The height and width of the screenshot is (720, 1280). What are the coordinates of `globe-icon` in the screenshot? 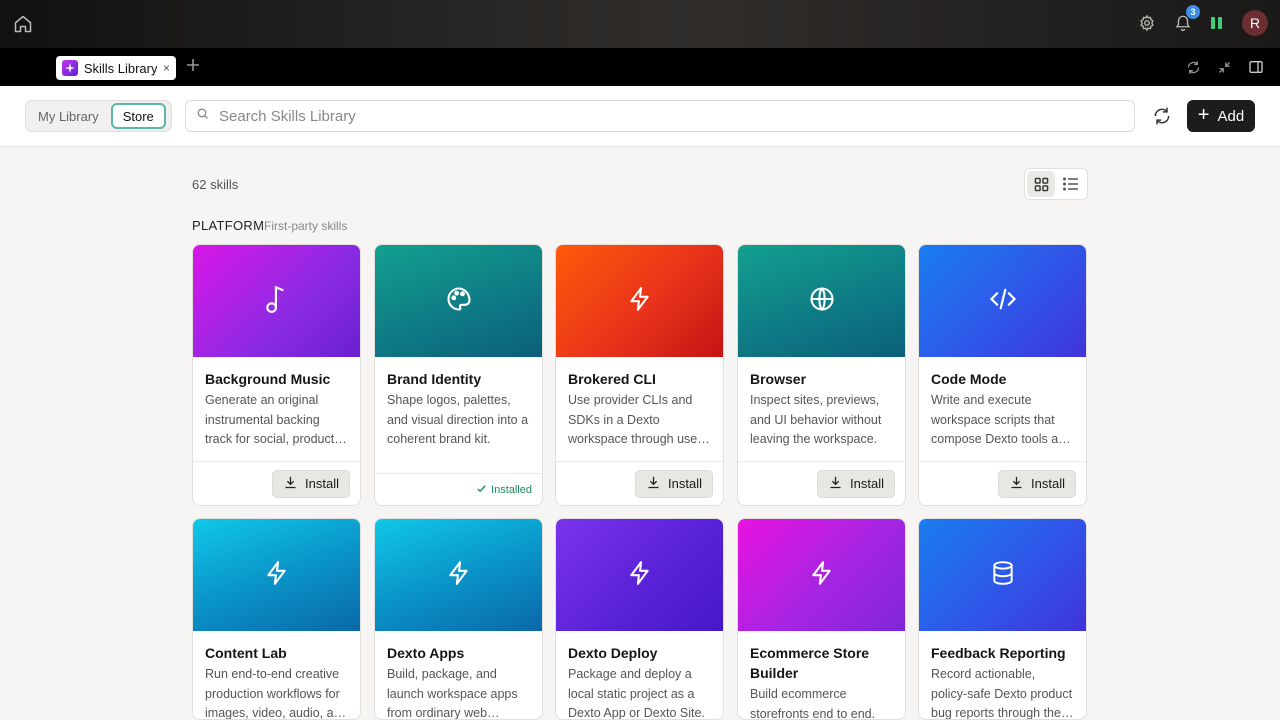 It's located at (822, 301).